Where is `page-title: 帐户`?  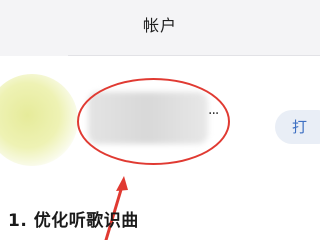
page-title: 帐户 is located at coordinates (159, 25).